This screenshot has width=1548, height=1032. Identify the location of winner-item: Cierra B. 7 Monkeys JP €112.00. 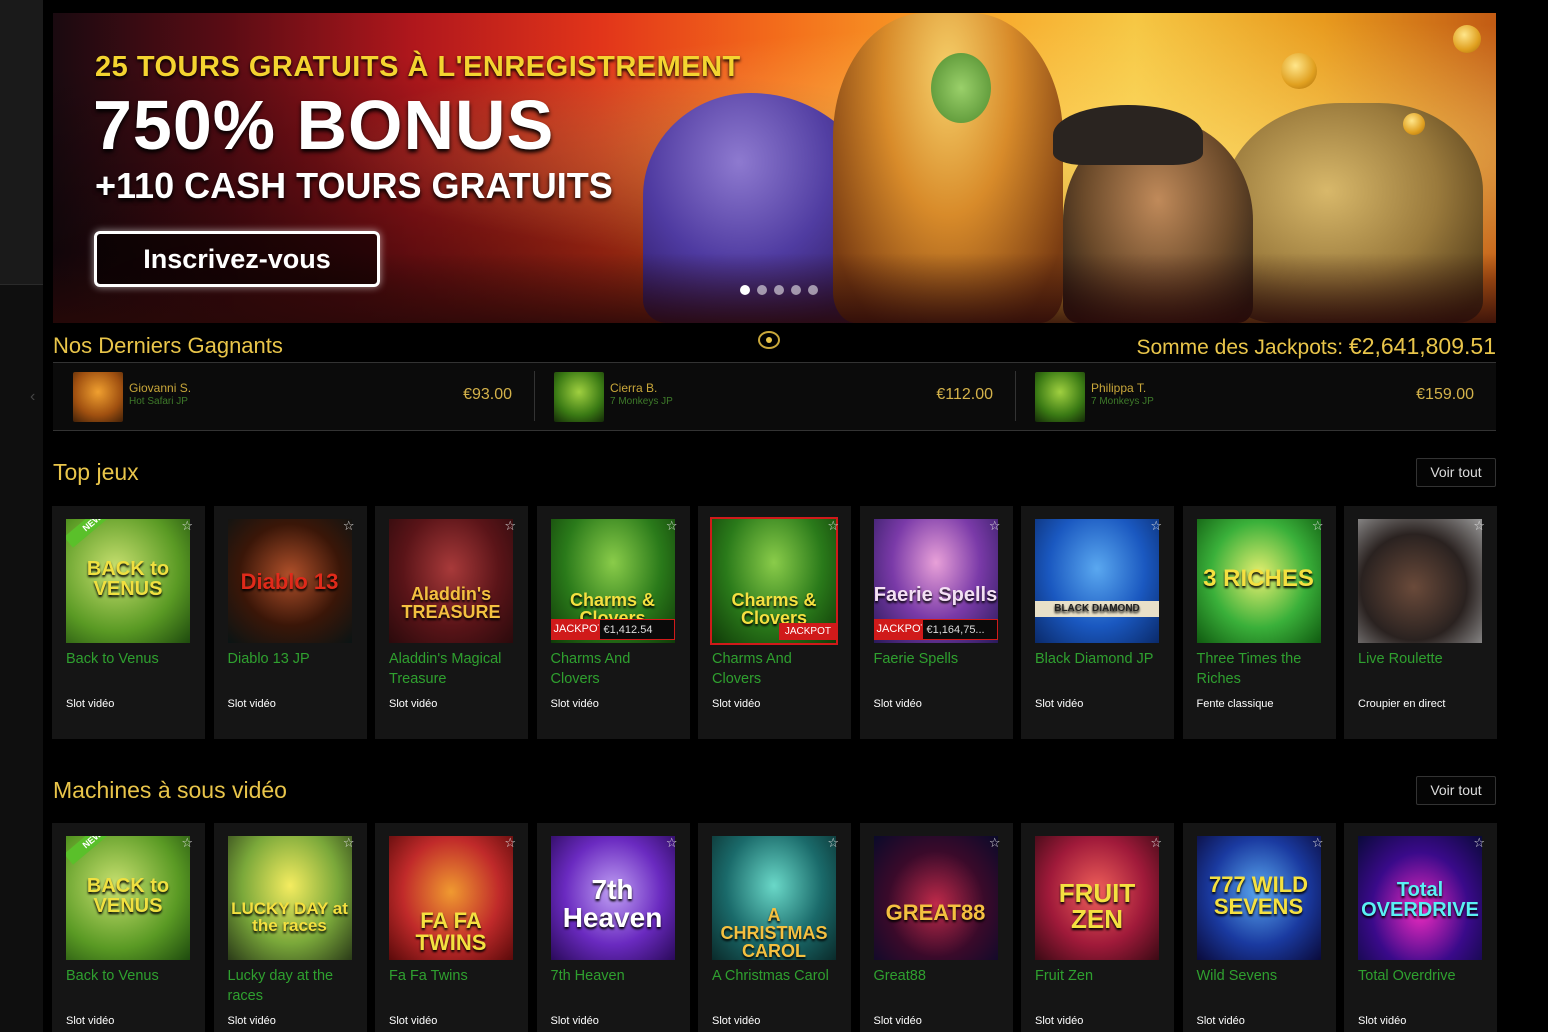
(774, 396).